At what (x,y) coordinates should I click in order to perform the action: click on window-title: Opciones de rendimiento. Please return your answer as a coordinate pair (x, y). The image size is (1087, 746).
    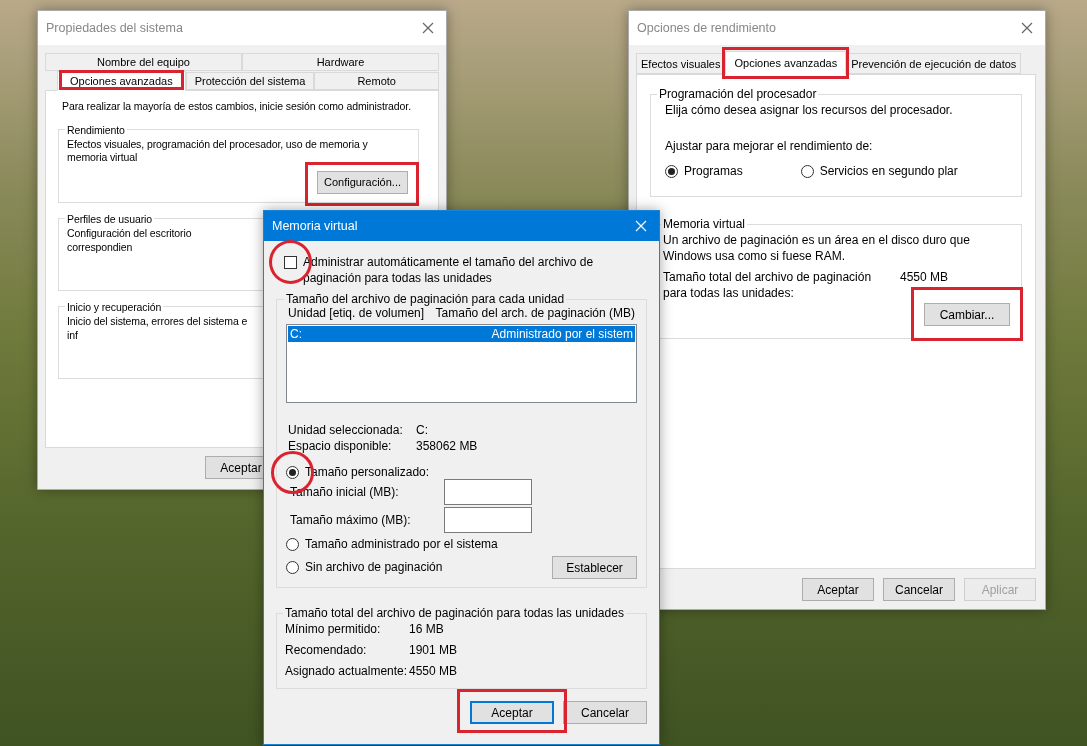
    Looking at the image, I should click on (706, 28).